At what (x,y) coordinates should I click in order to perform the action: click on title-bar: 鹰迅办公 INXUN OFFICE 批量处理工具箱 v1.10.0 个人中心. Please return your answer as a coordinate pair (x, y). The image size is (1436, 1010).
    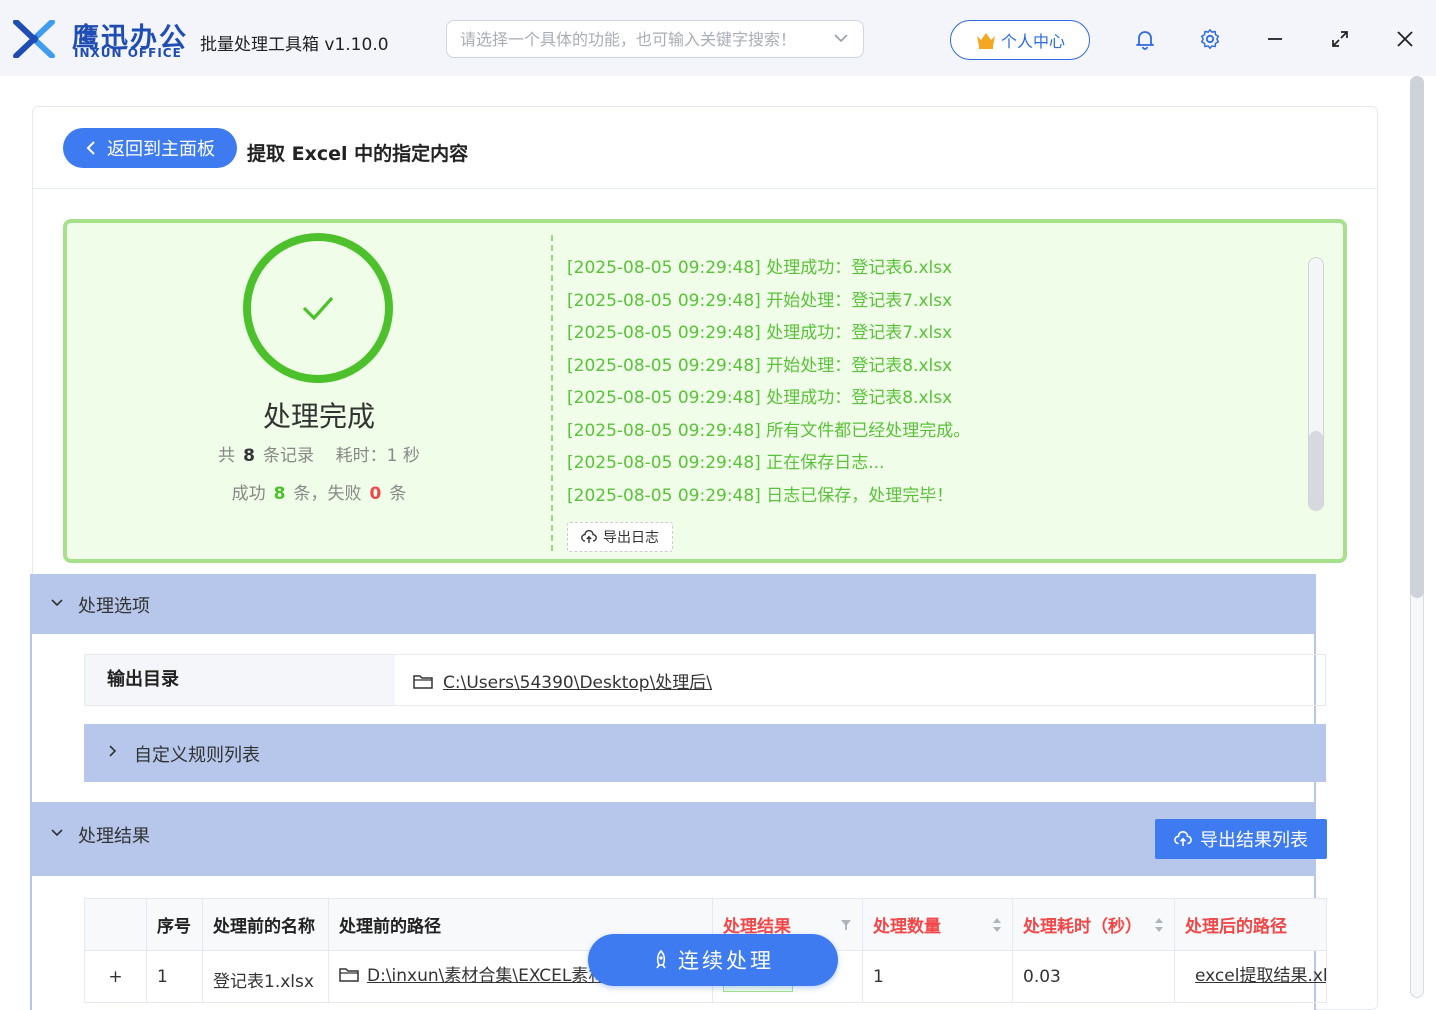
    Looking at the image, I should click on (718, 38).